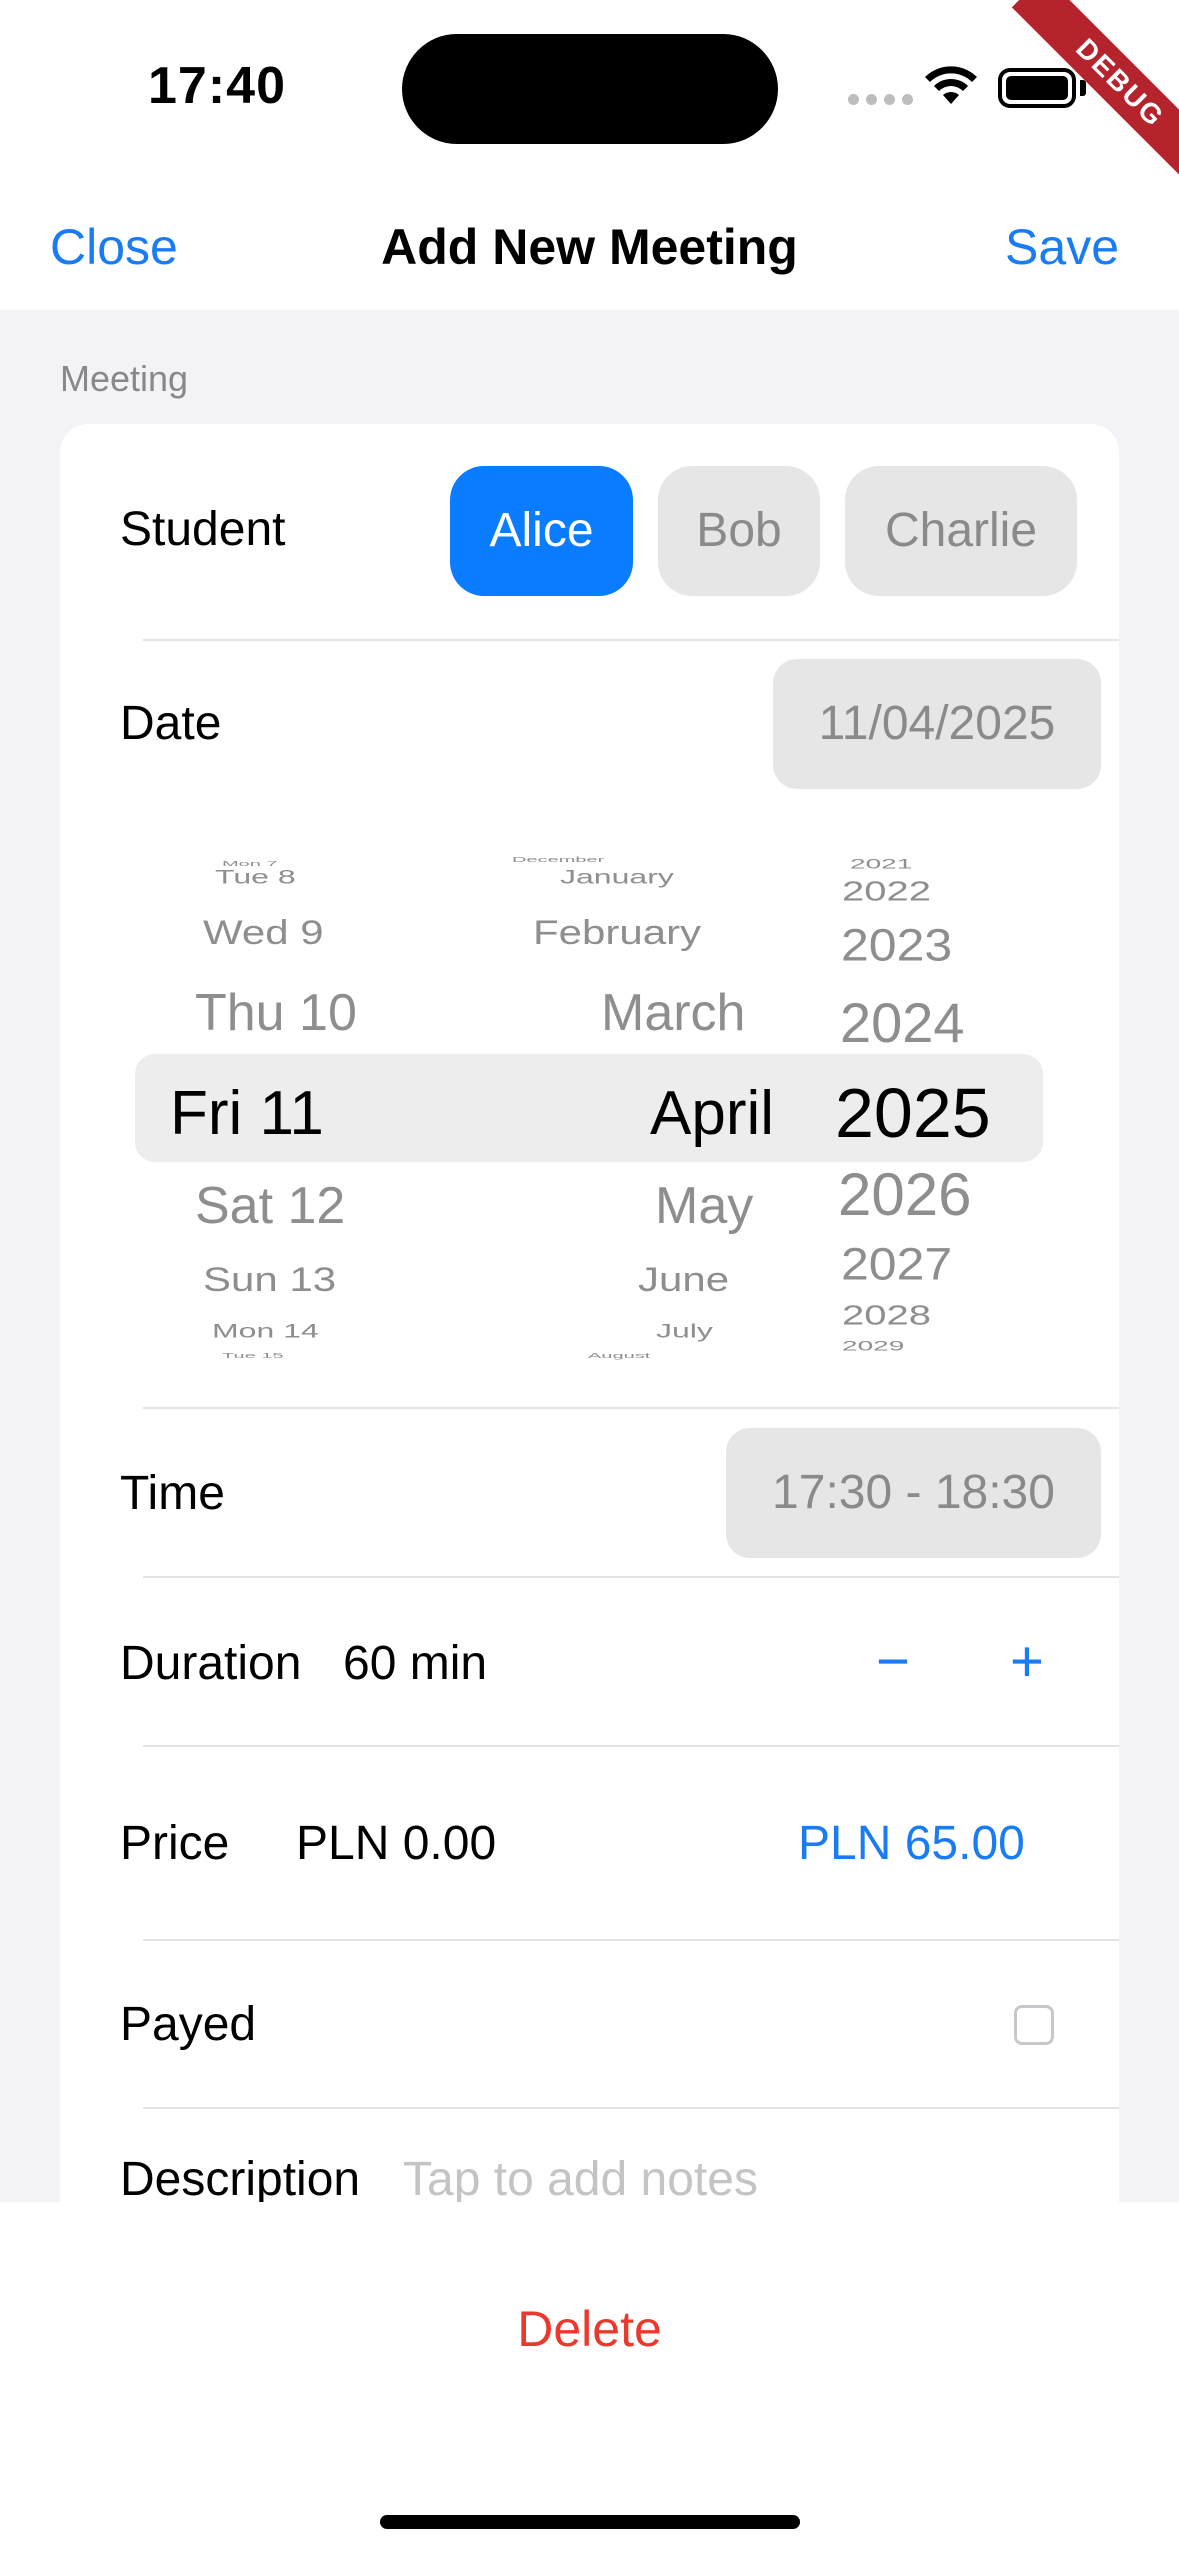 Image resolution: width=1179 pixels, height=2556 pixels. I want to click on price-label: Price, so click(175, 1843).